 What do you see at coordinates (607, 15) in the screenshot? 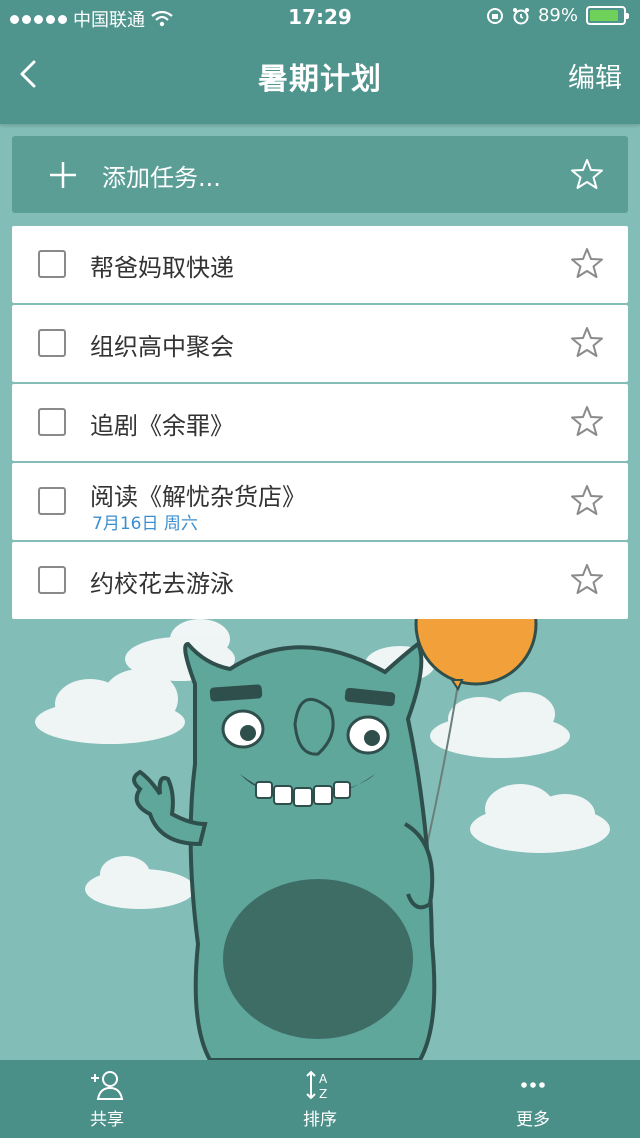
I see `battery-icon` at bounding box center [607, 15].